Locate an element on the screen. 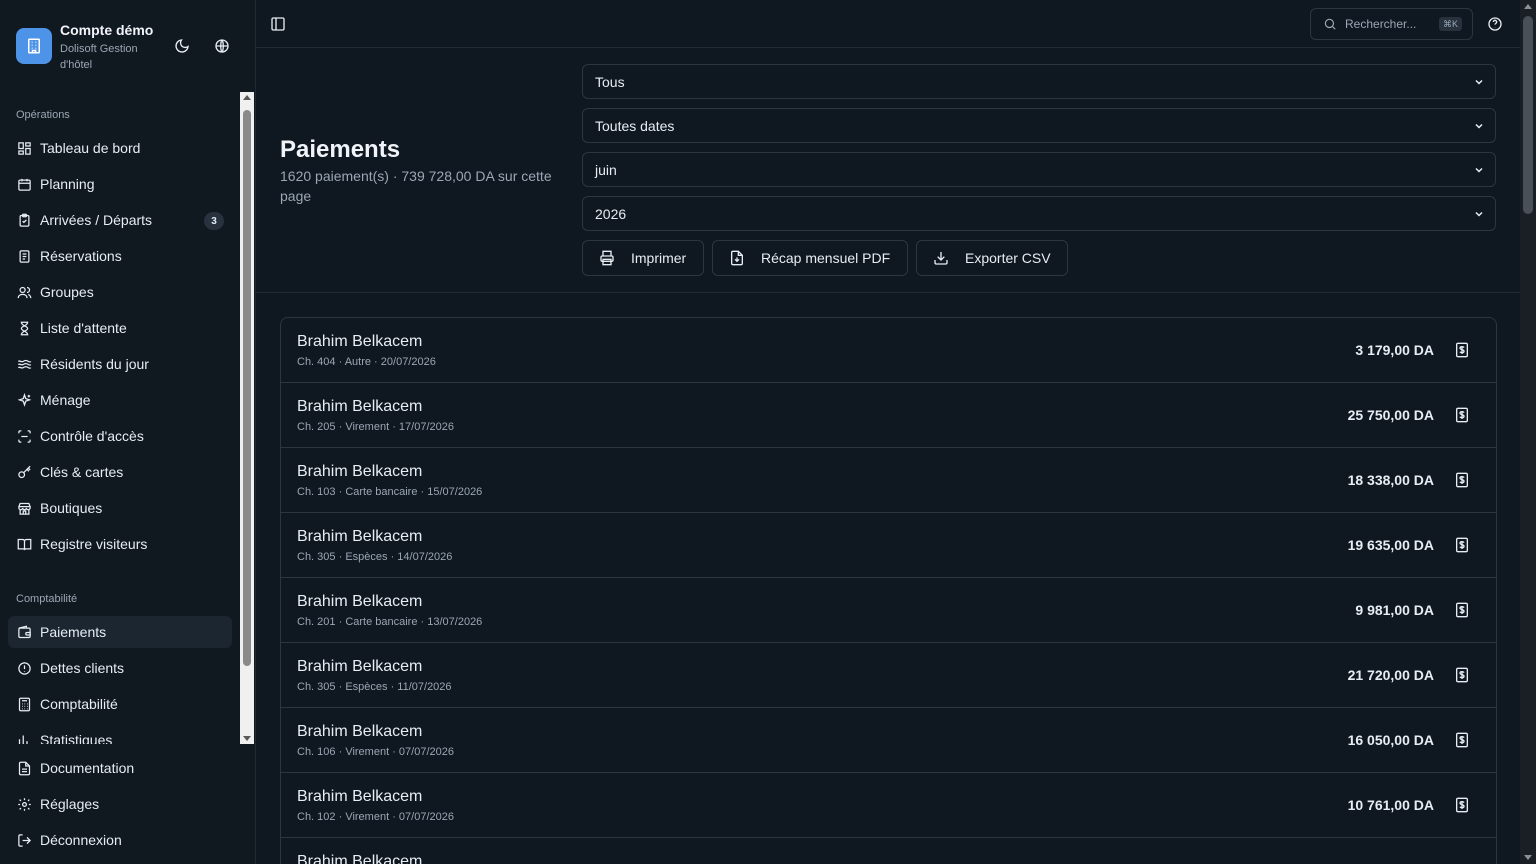 The image size is (1536, 864). dashboard-icon is located at coordinates (24, 148).